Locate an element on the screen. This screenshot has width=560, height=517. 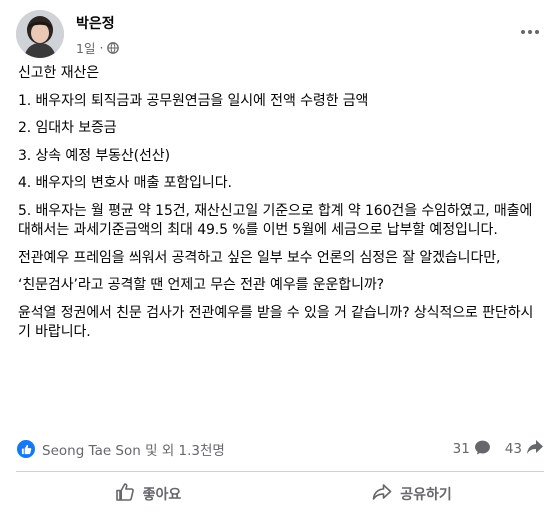
share-button: 공유하기 is located at coordinates (412, 494).